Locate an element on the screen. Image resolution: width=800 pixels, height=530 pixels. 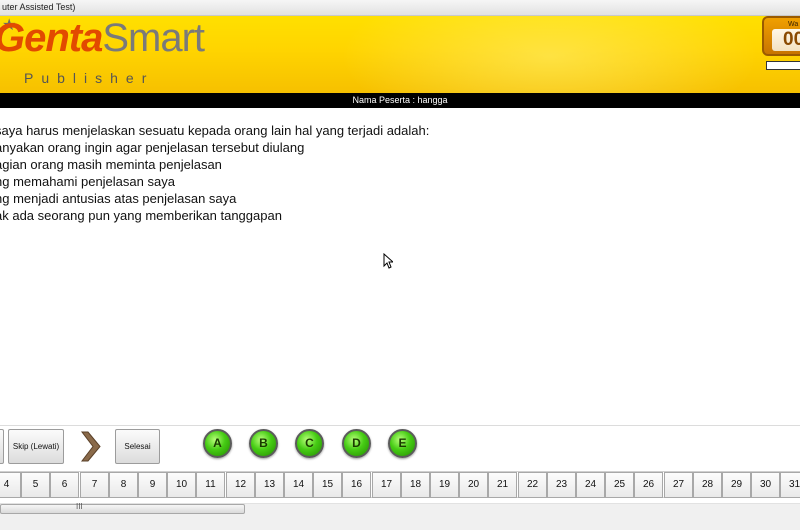
question-number-button: 22 is located at coordinates (532, 485).